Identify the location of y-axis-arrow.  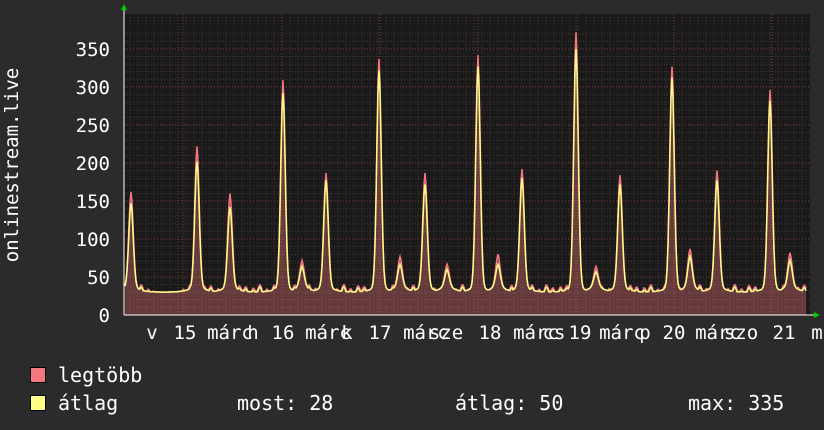
(124, 7).